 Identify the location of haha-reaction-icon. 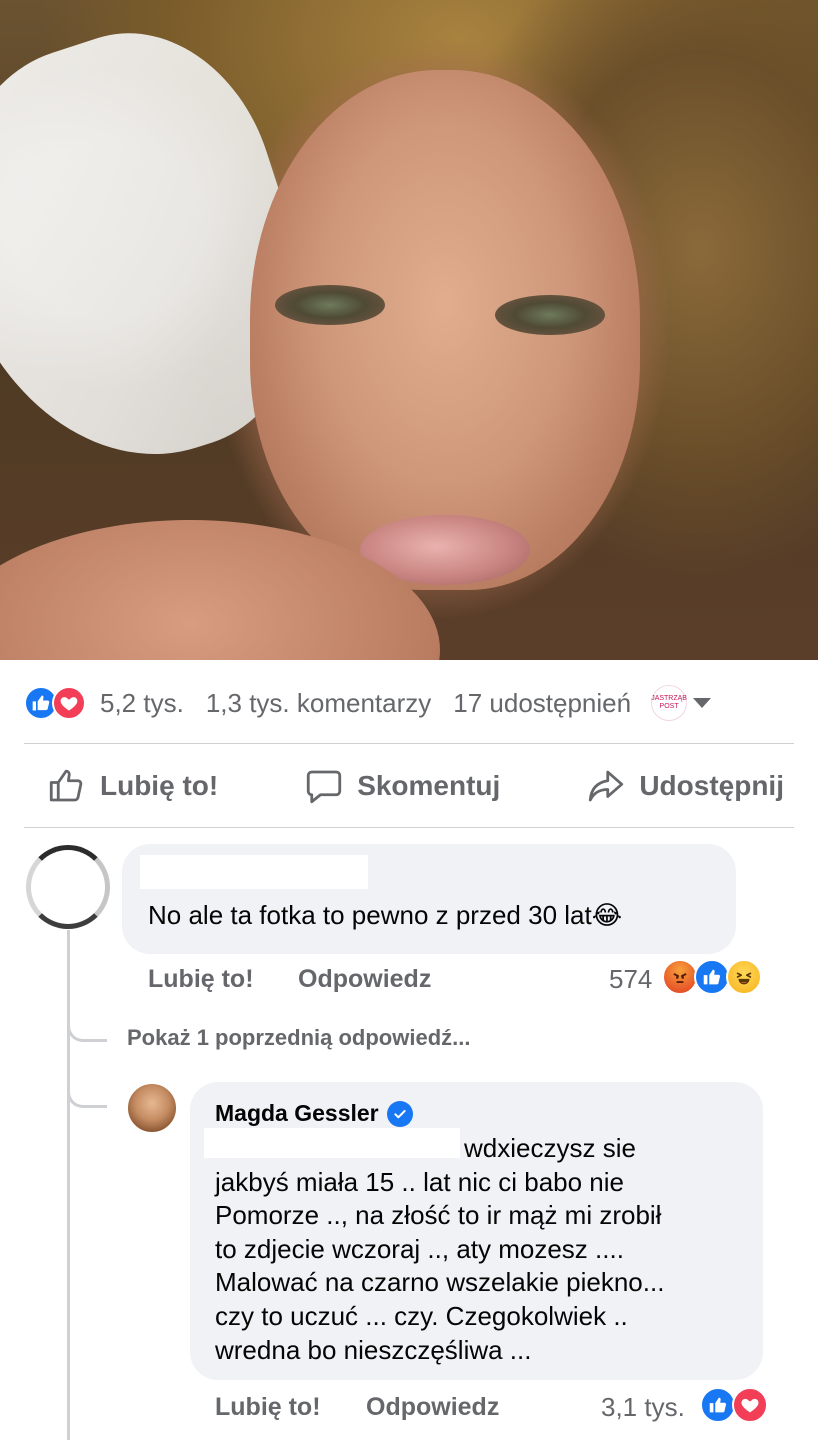
(744, 977).